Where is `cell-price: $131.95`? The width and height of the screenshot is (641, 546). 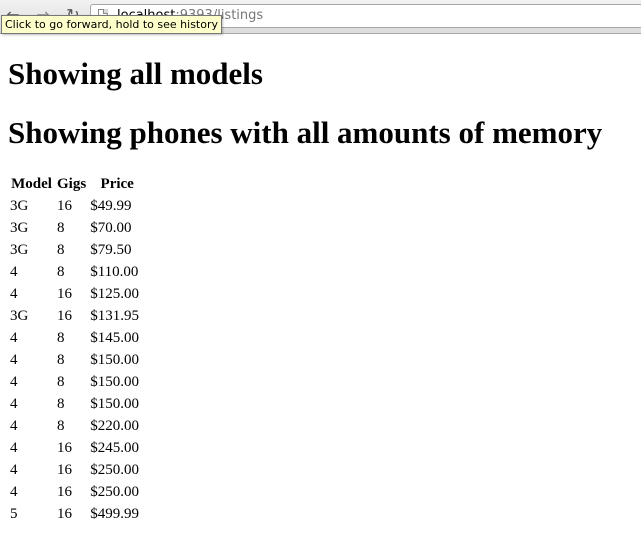 cell-price: $131.95 is located at coordinates (114, 315).